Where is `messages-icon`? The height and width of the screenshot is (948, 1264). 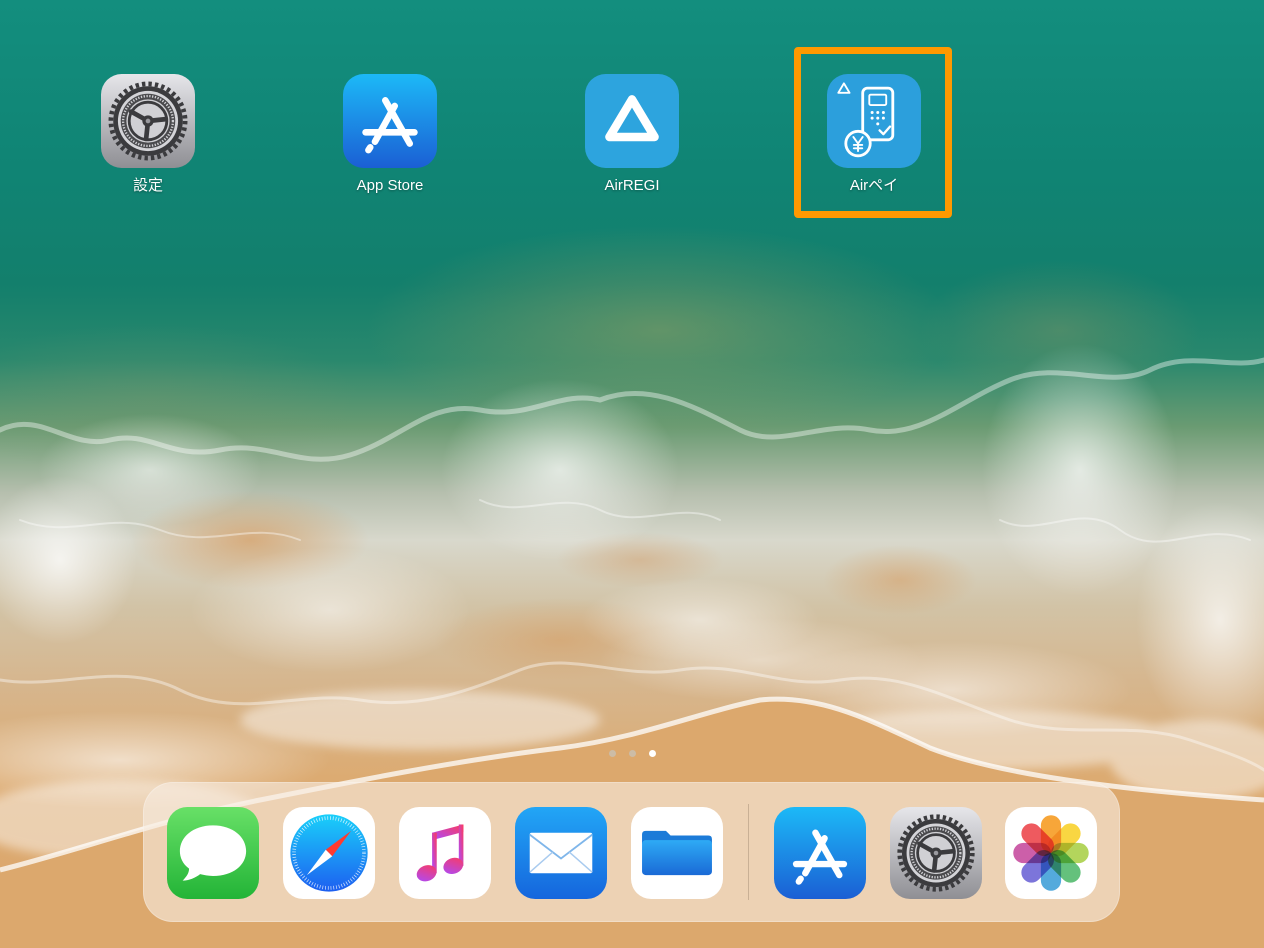 messages-icon is located at coordinates (213, 853).